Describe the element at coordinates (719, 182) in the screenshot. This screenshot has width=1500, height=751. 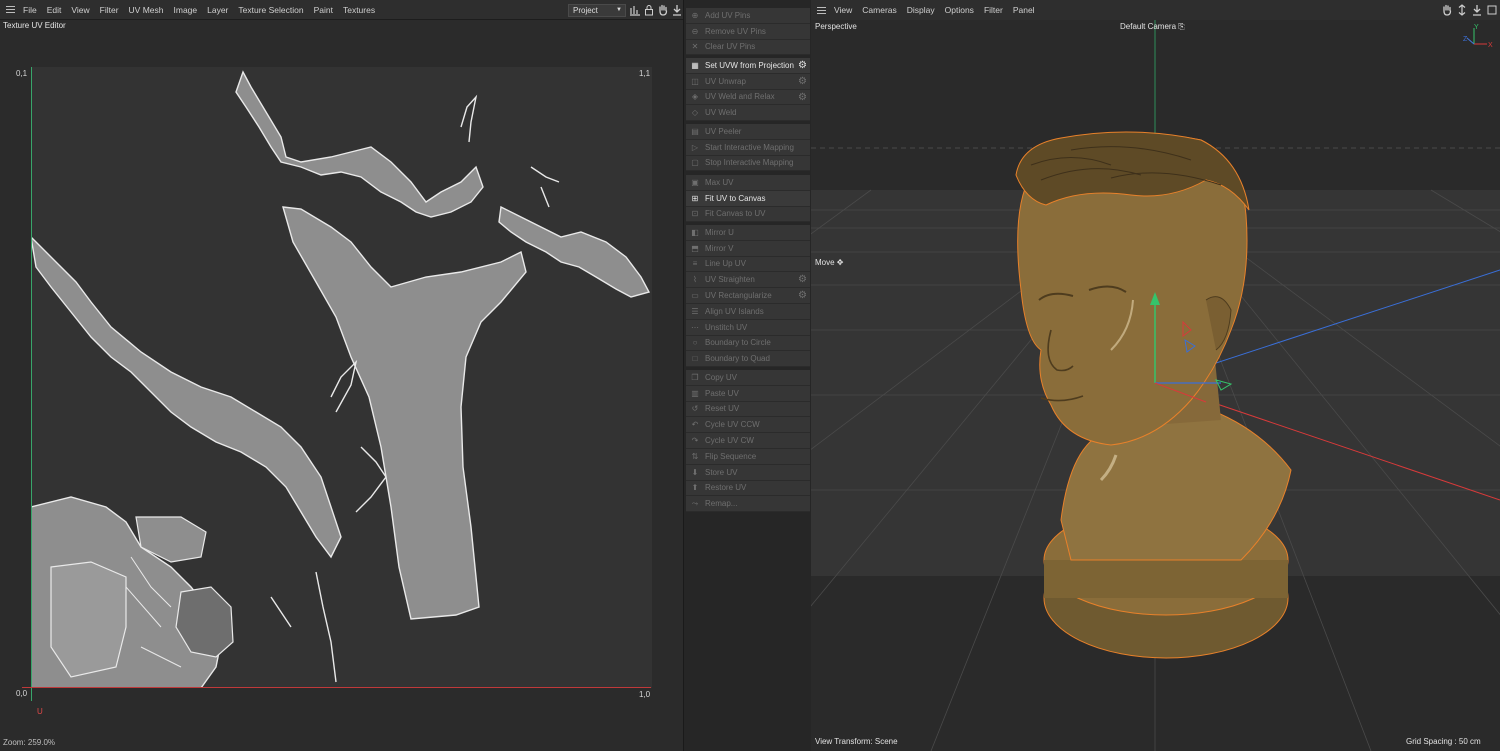
I see `command-label: Max UV` at that location.